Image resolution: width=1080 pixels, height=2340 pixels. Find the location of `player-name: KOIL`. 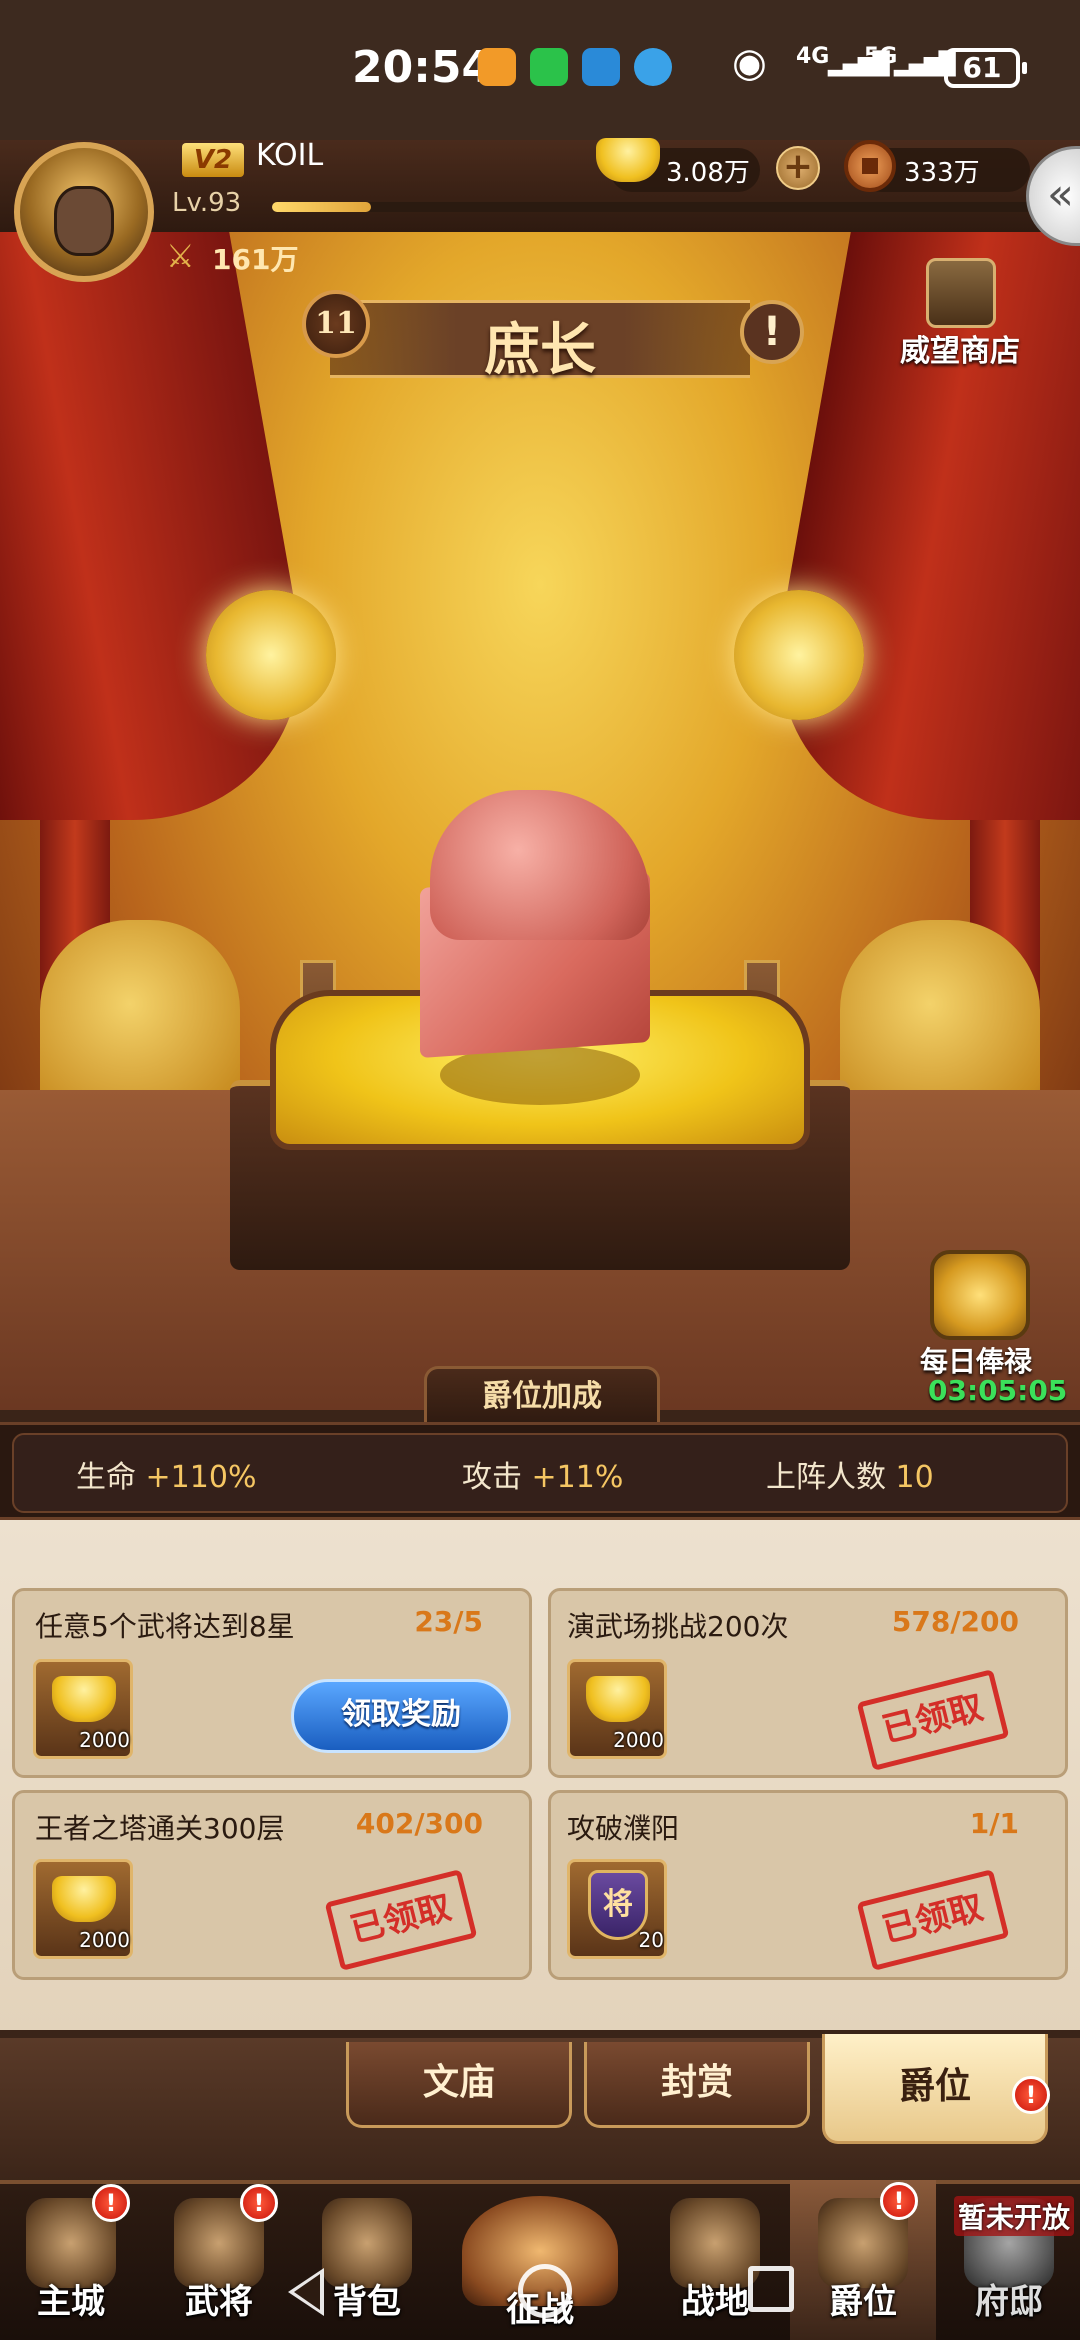

player-name: KOIL is located at coordinates (290, 155).